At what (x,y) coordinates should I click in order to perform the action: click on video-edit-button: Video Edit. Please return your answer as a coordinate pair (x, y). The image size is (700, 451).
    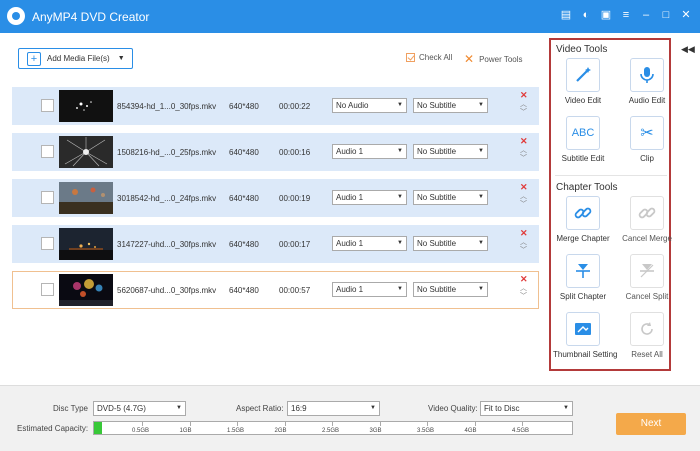
    Looking at the image, I should click on (583, 81).